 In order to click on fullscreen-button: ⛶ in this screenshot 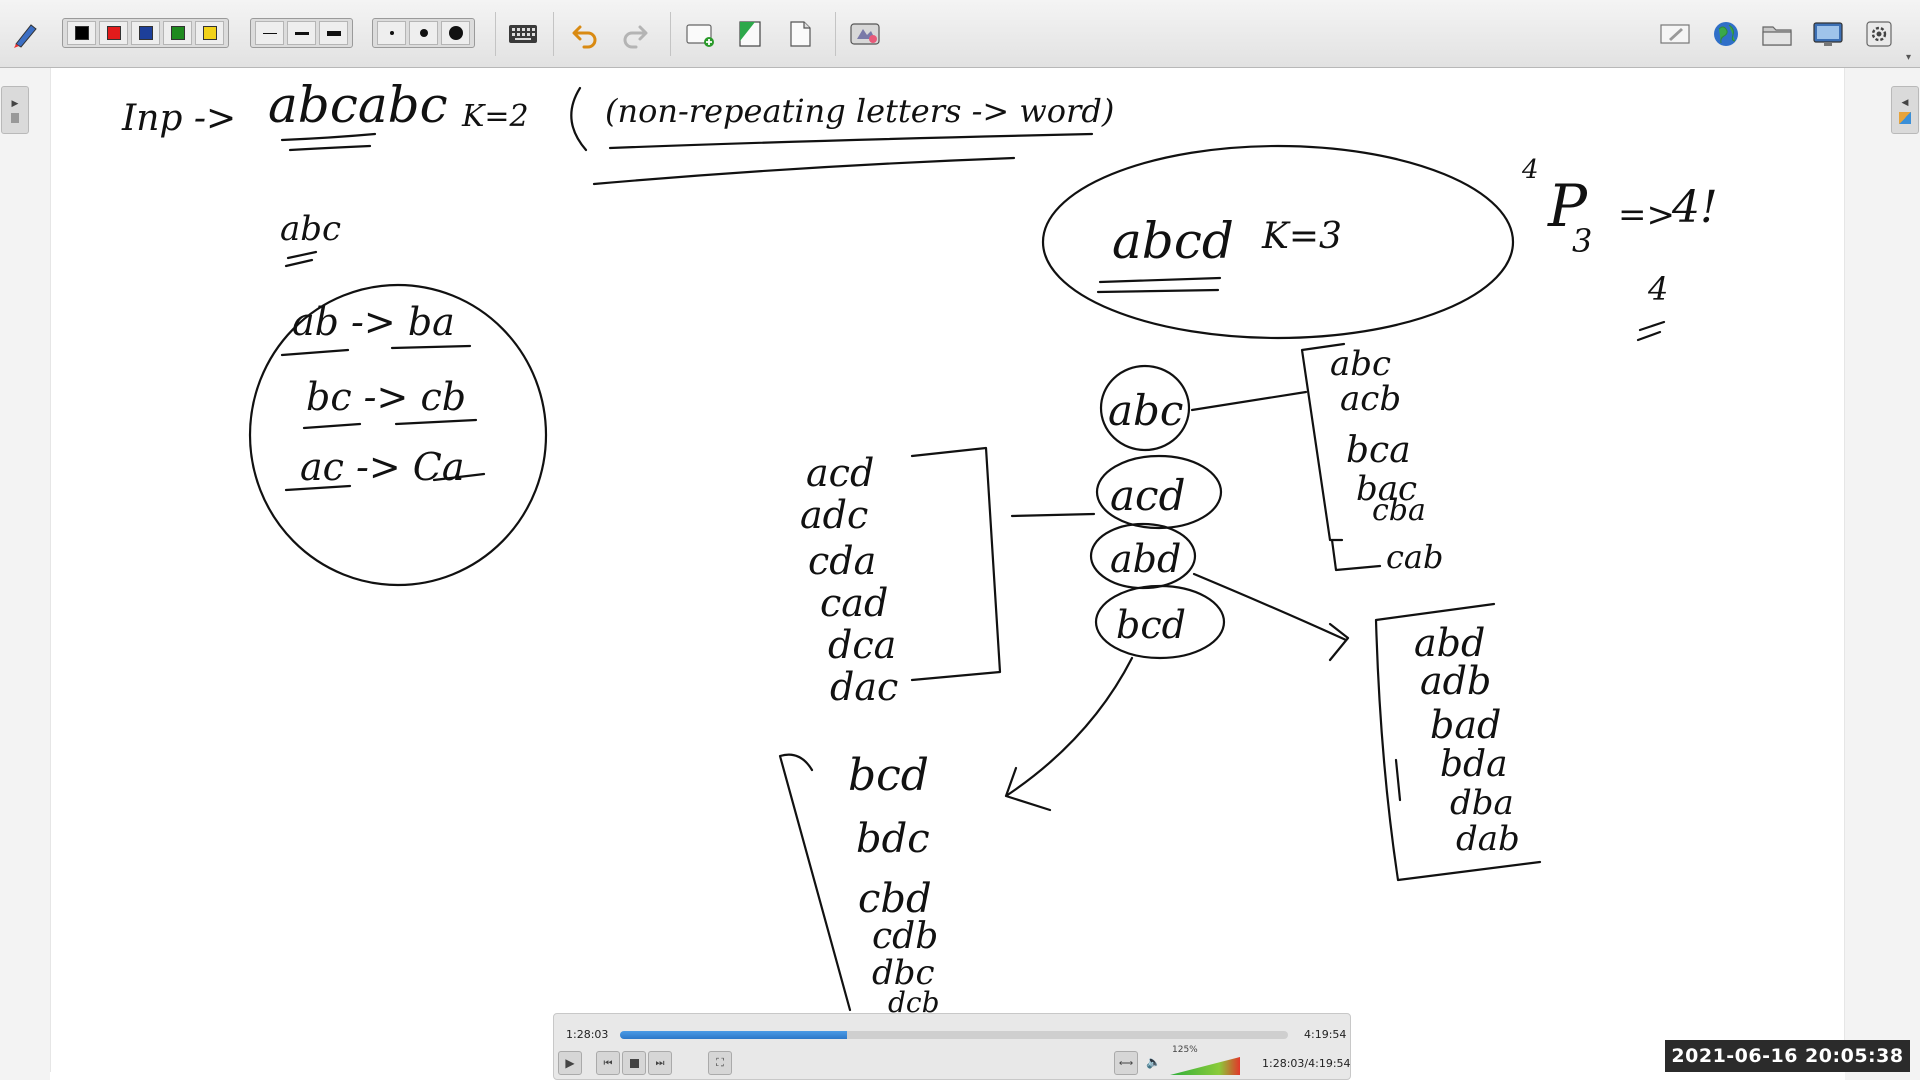, I will do `click(720, 1063)`.